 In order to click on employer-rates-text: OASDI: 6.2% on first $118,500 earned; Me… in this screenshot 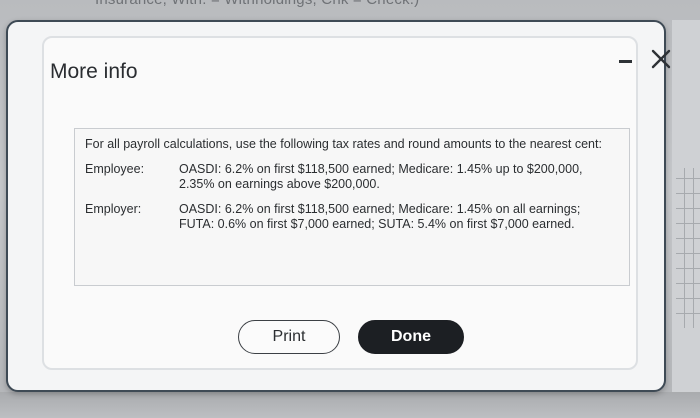, I will do `click(380, 216)`.